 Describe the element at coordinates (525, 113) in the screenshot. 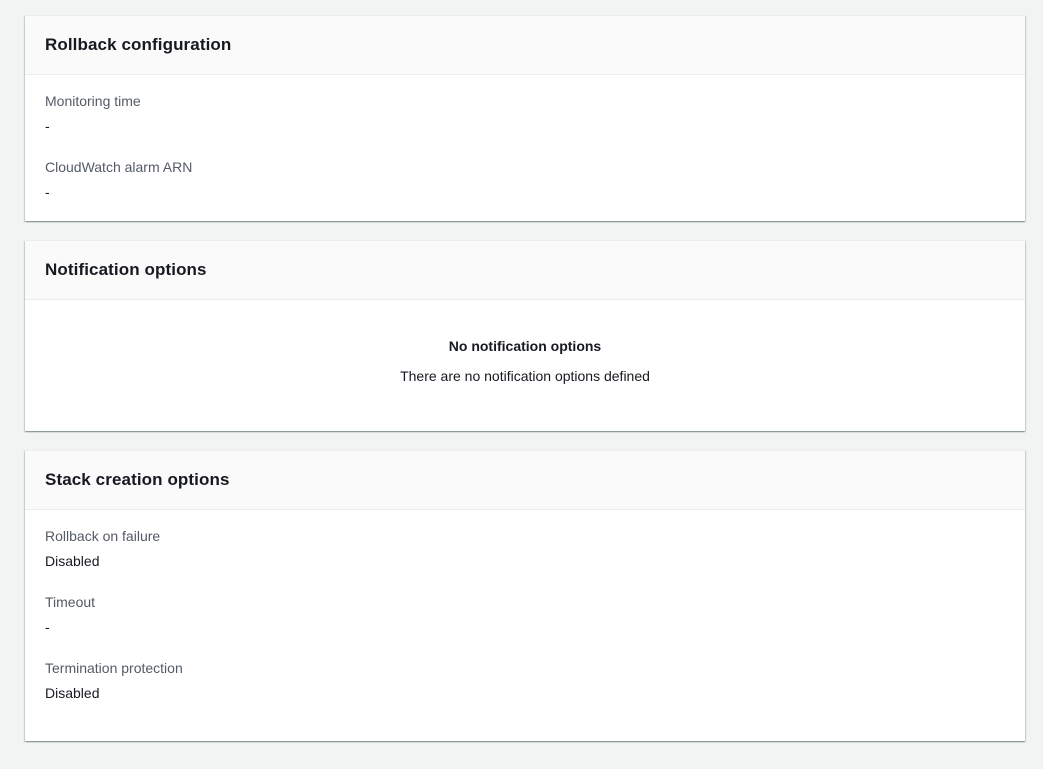

I see `monitoring-time-field: Monitoring time -` at that location.